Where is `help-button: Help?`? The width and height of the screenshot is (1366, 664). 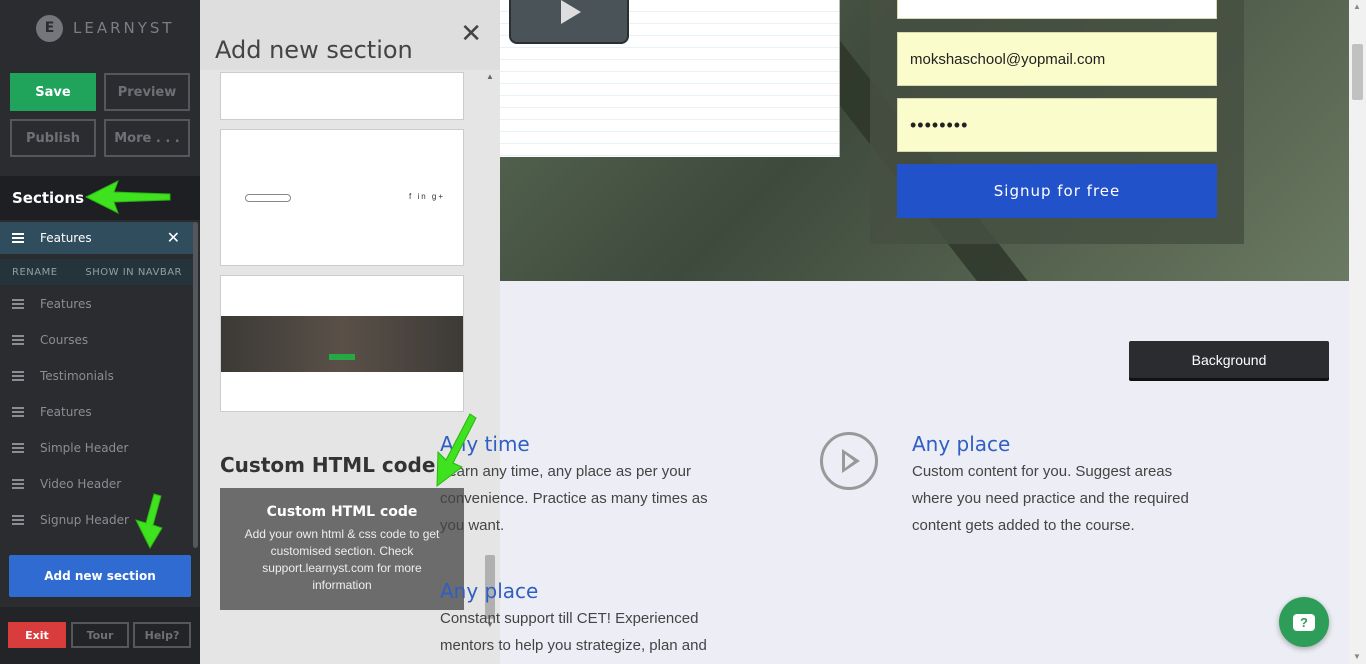 help-button: Help? is located at coordinates (162, 635).